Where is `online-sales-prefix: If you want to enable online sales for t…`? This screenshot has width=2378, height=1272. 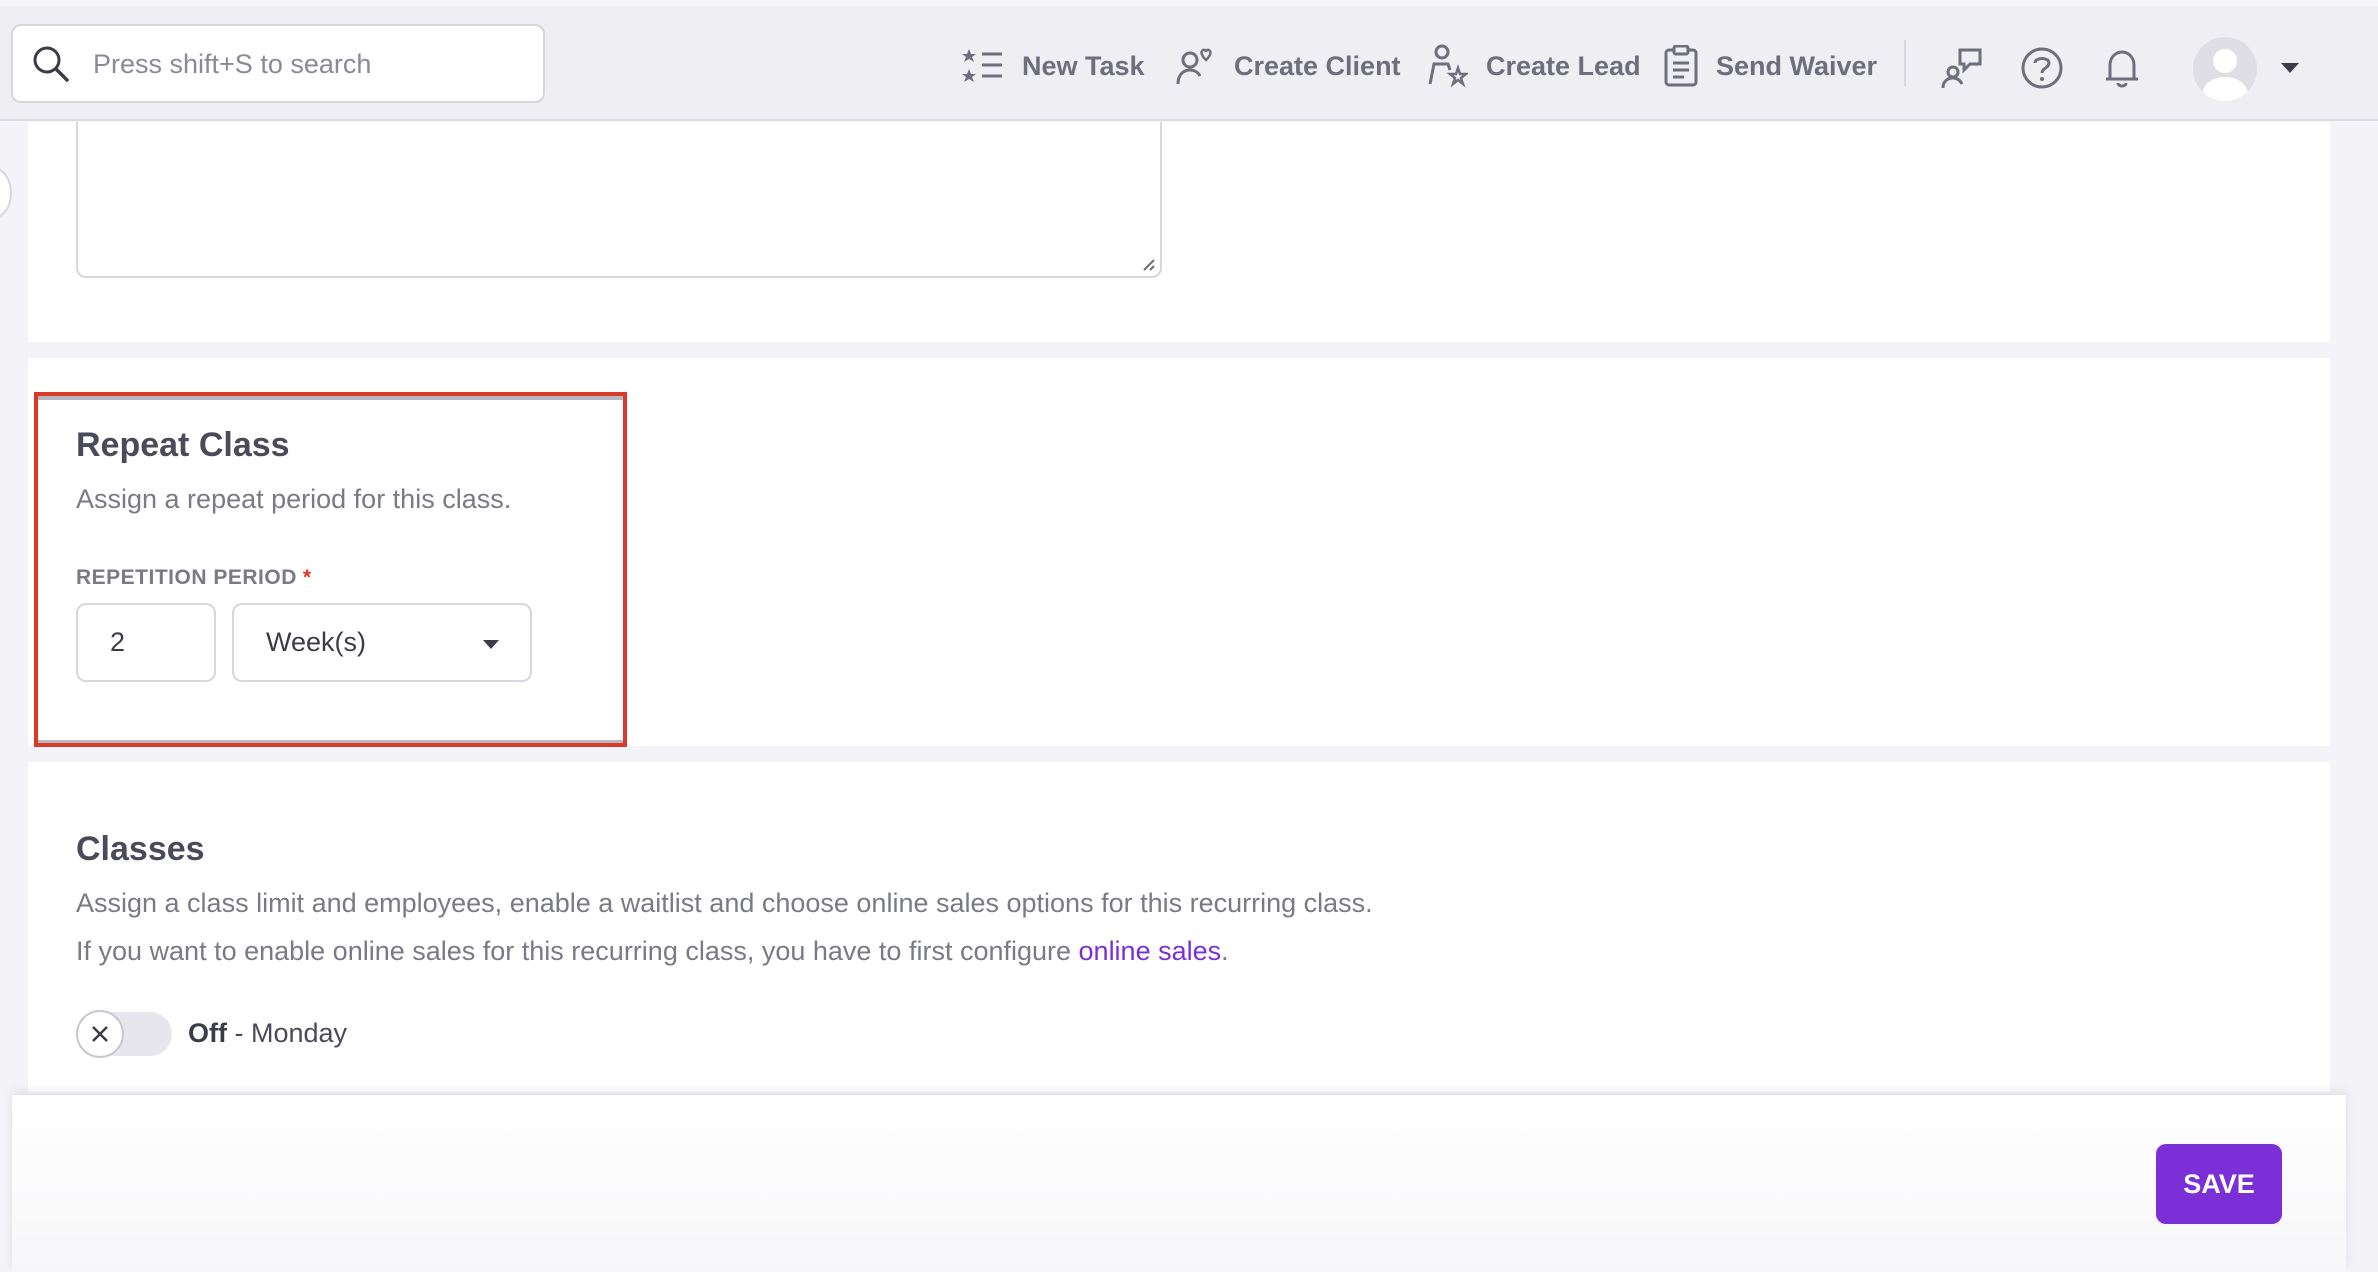
online-sales-prefix: If you want to enable online sales for t… is located at coordinates (577, 951).